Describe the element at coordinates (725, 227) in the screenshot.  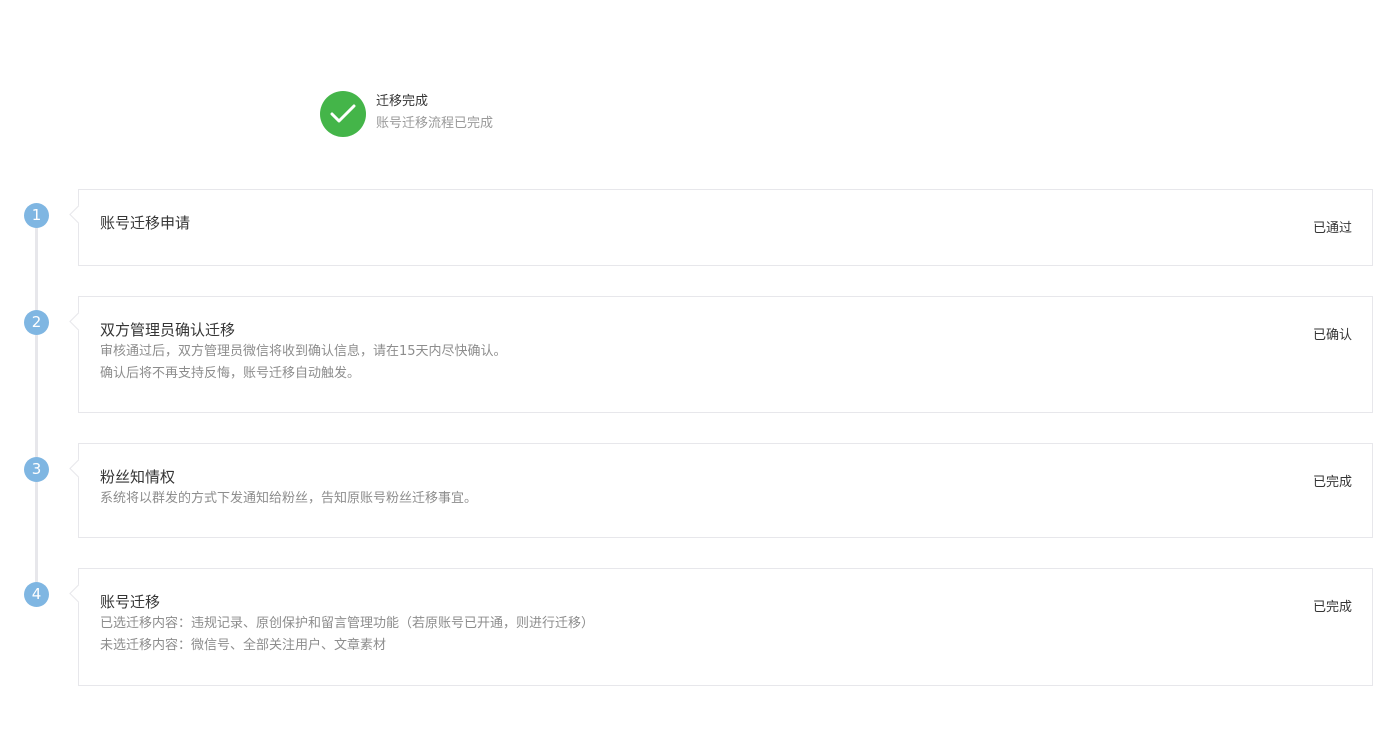
I see `step-card-account-application: 账号迁移申请 已通过` at that location.